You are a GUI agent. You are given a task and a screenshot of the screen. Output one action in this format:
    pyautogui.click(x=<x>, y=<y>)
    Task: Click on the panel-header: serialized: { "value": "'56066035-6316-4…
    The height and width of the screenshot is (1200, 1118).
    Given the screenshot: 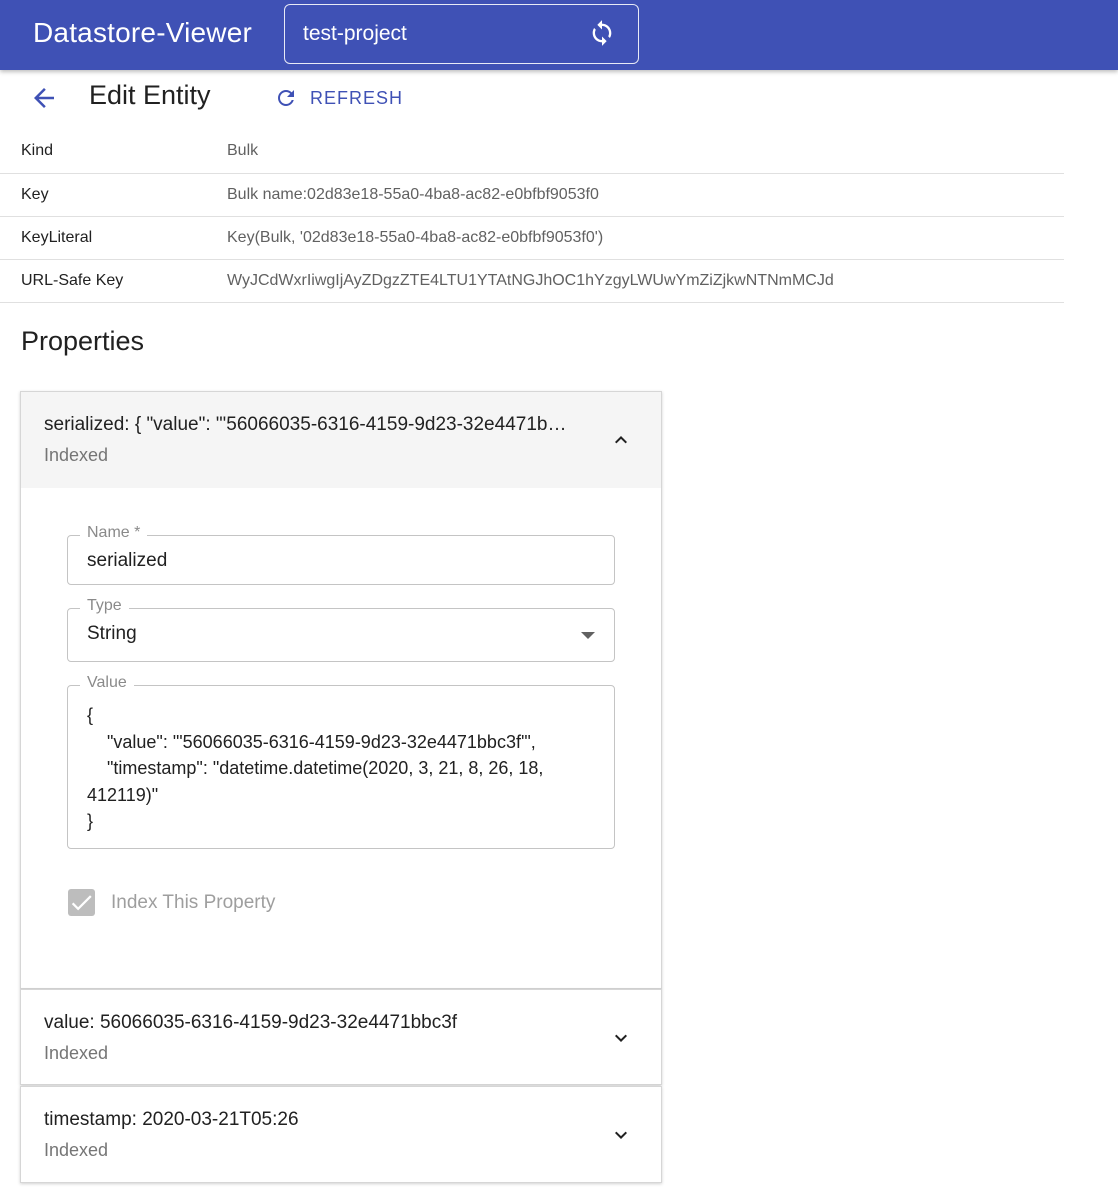 What is the action you would take?
    pyautogui.click(x=341, y=440)
    